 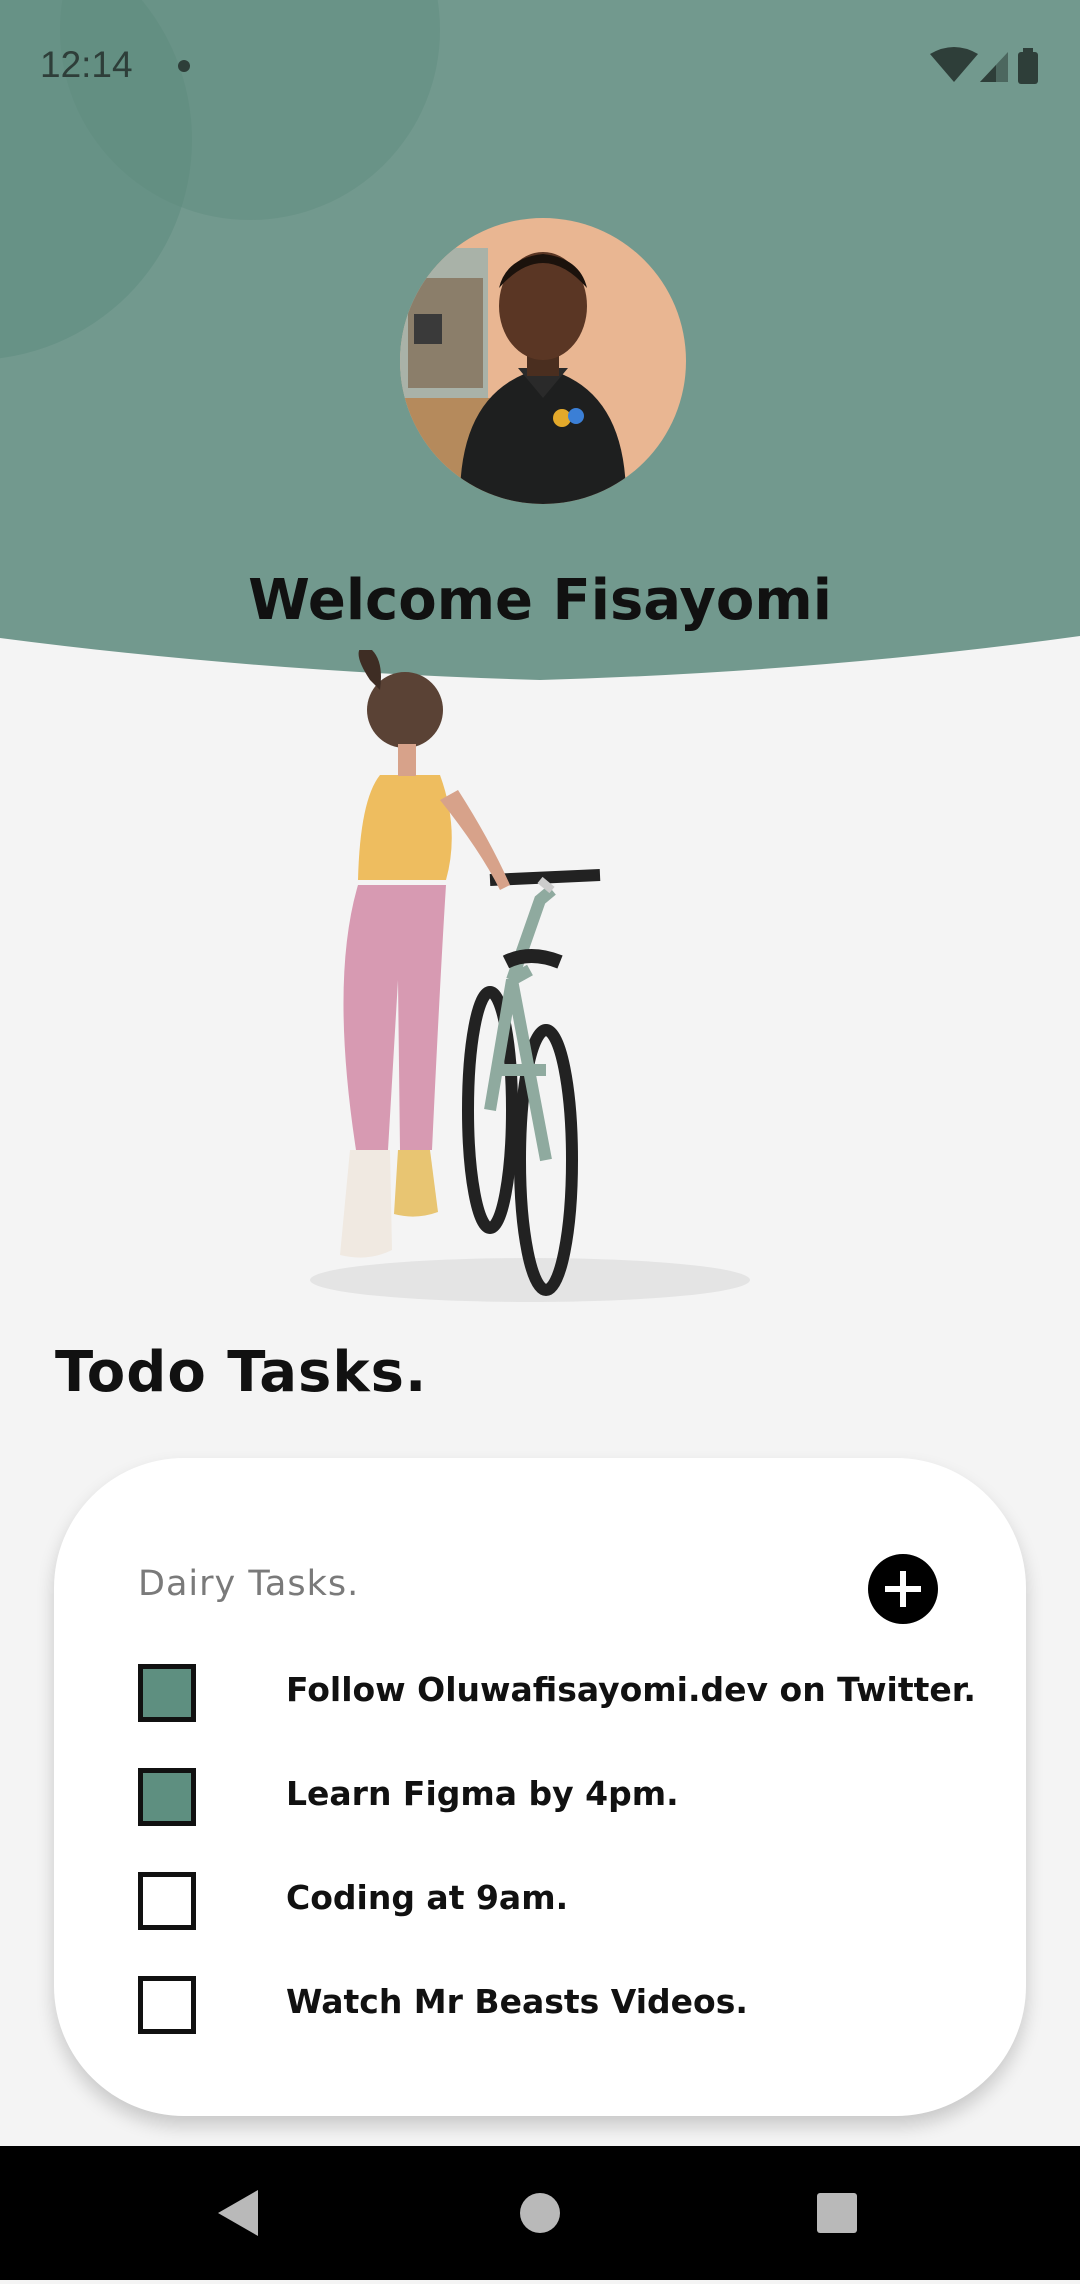 I want to click on back-icon, so click(x=238, y=2213).